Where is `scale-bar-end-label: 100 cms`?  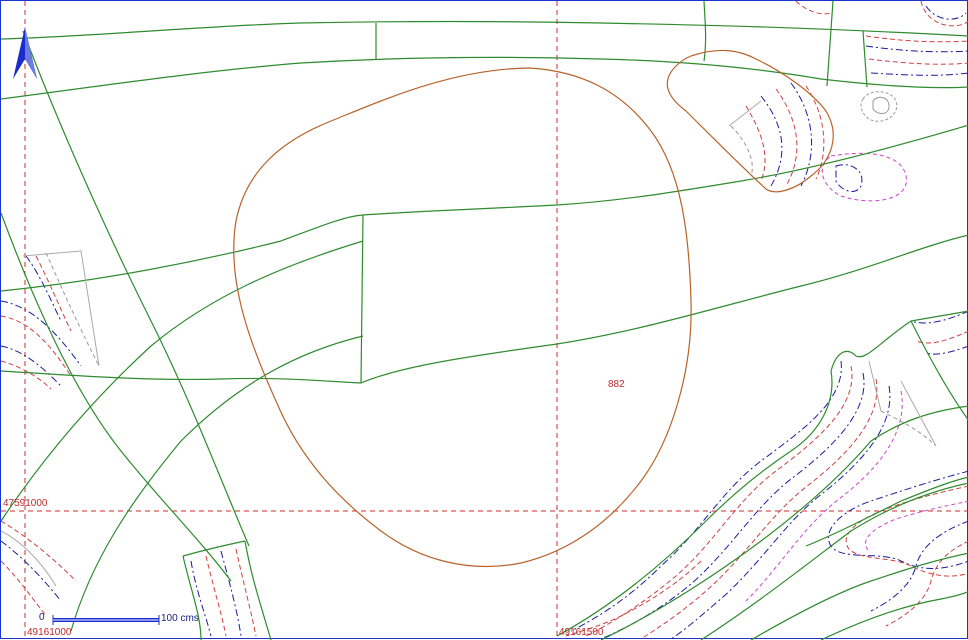
scale-bar-end-label: 100 cms is located at coordinates (180, 618).